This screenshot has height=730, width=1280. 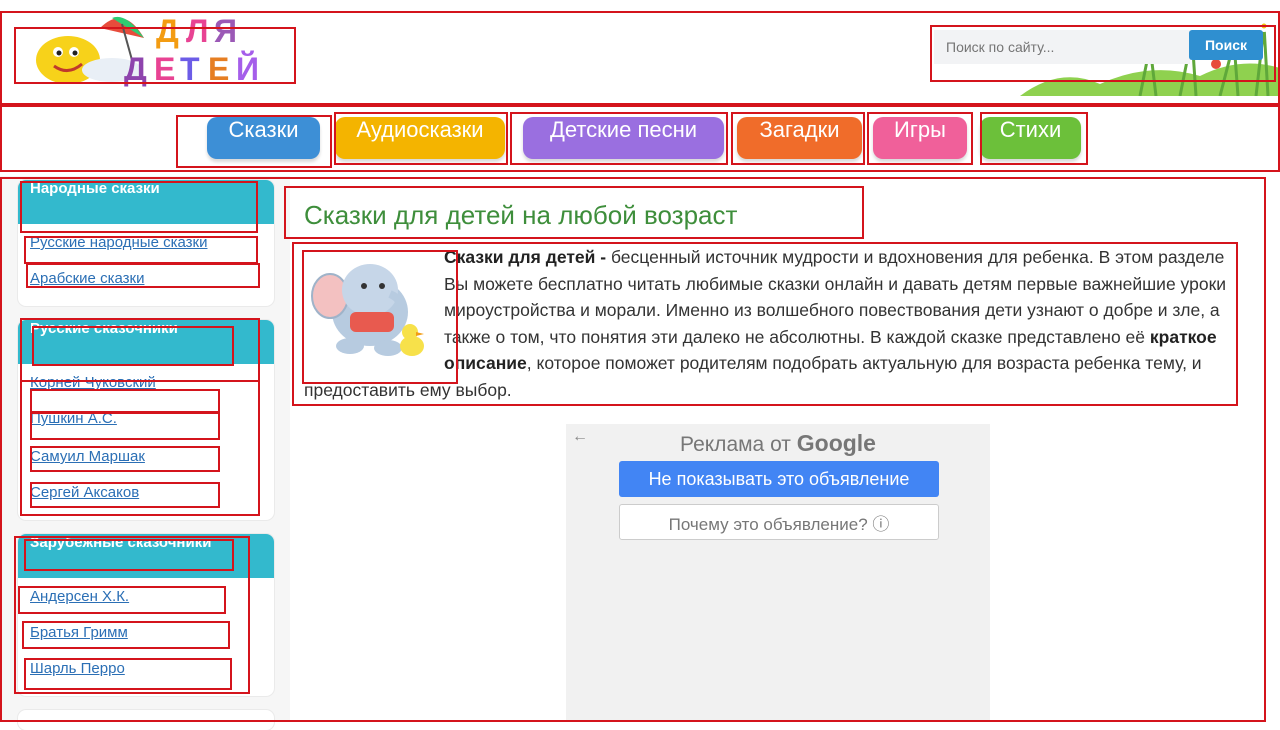 What do you see at coordinates (1062, 47) in the screenshot?
I see `search-input` at bounding box center [1062, 47].